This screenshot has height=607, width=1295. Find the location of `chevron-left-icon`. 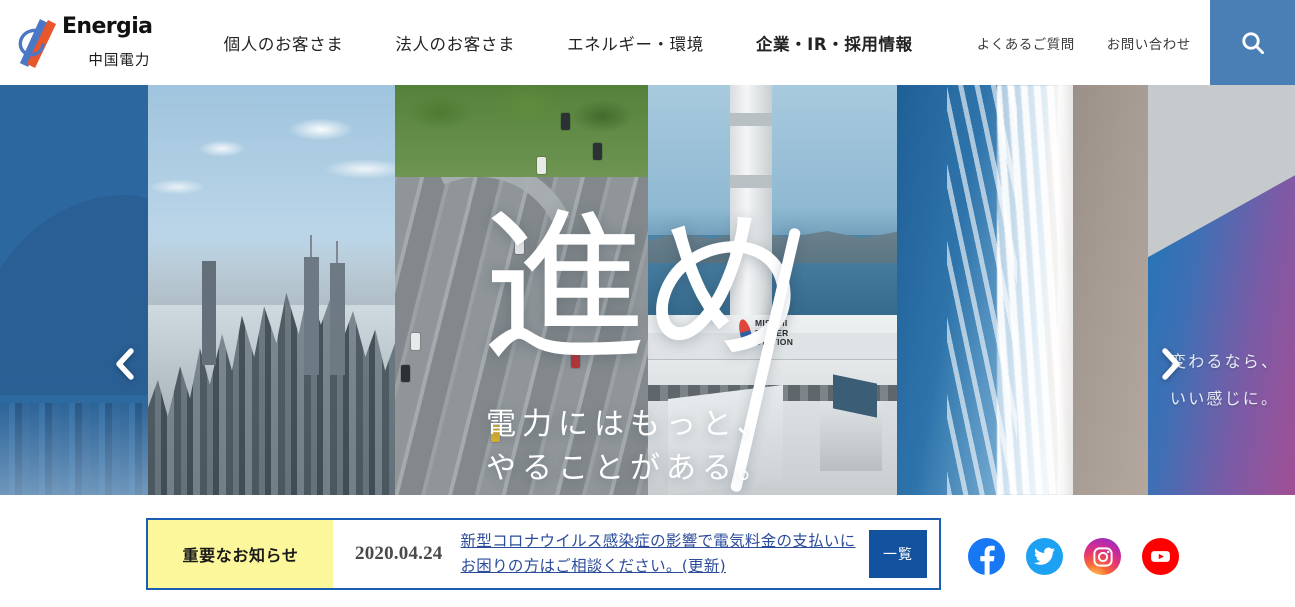

chevron-left-icon is located at coordinates (125, 364).